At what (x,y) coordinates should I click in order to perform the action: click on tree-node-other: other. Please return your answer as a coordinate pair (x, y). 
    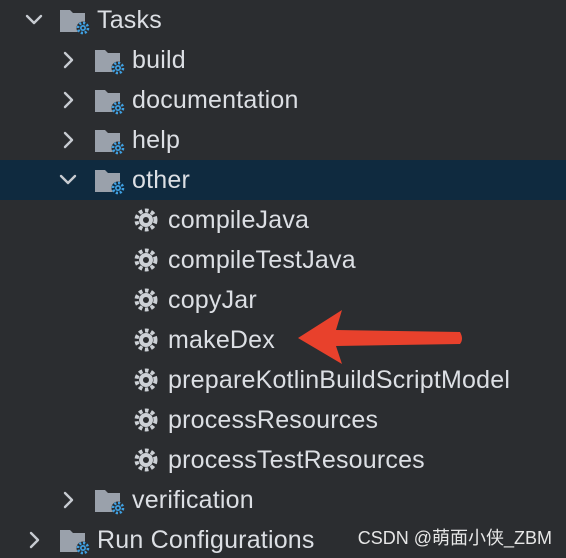
    Looking at the image, I should click on (283, 180).